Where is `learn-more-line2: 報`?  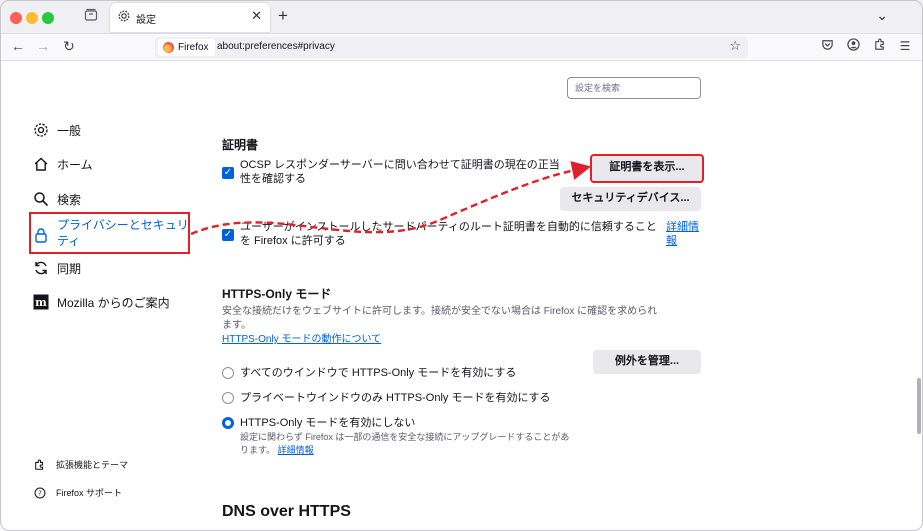
learn-more-line2: 報 is located at coordinates (671, 241).